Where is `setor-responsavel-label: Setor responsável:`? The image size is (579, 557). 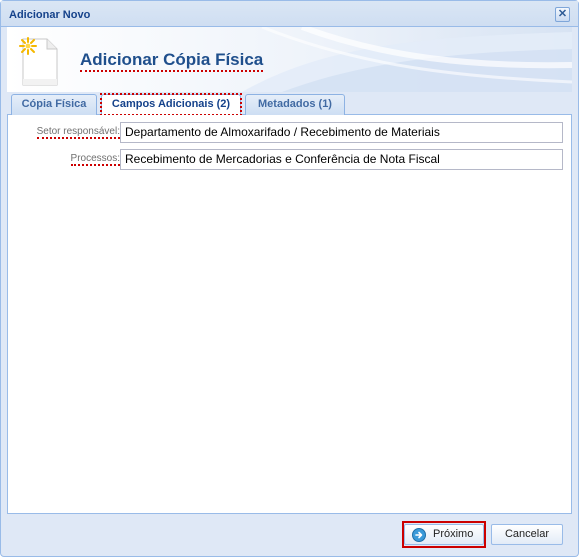
setor-responsavel-label: Setor responsável: is located at coordinates (78, 132).